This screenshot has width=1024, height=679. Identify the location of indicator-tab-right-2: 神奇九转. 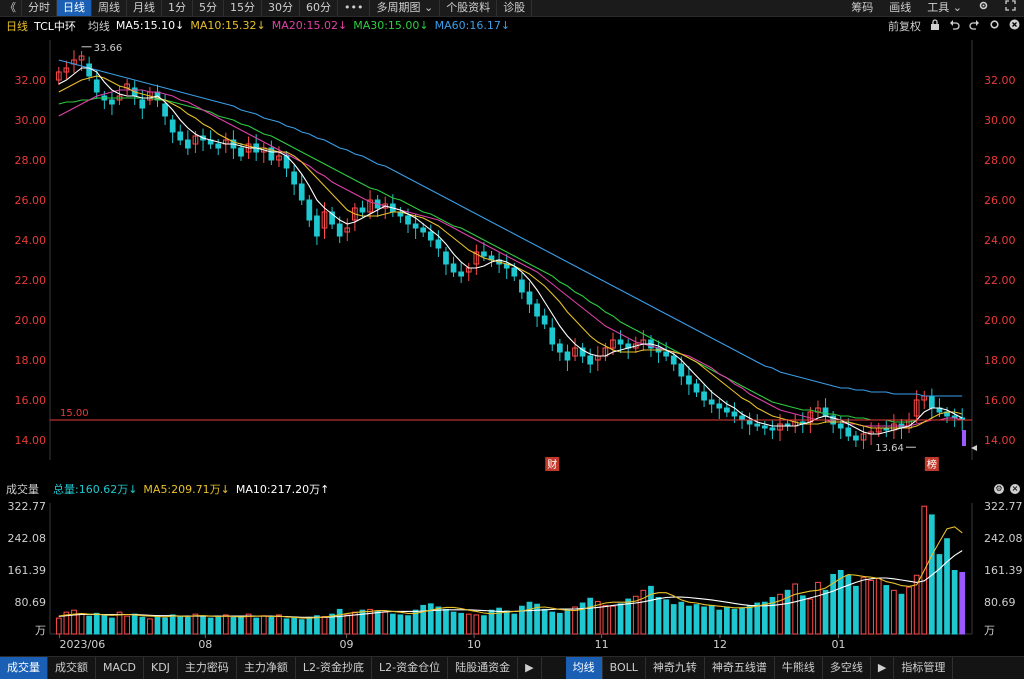
(675, 668).